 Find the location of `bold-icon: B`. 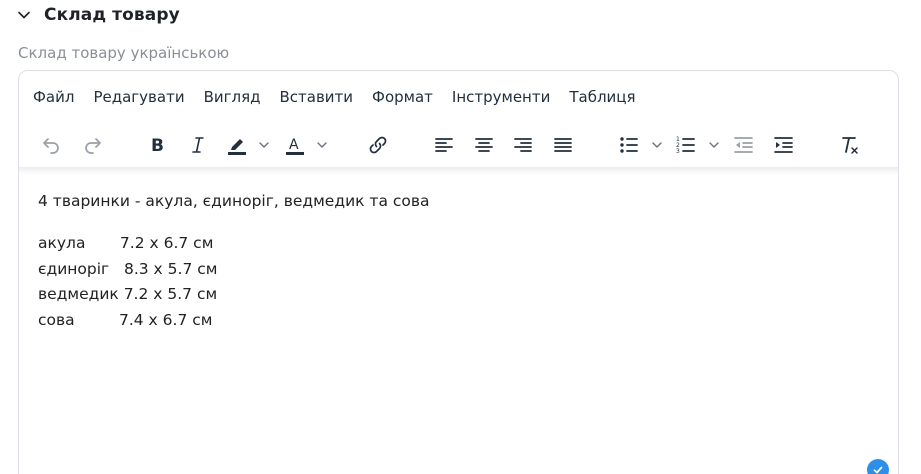

bold-icon: B is located at coordinates (158, 145).